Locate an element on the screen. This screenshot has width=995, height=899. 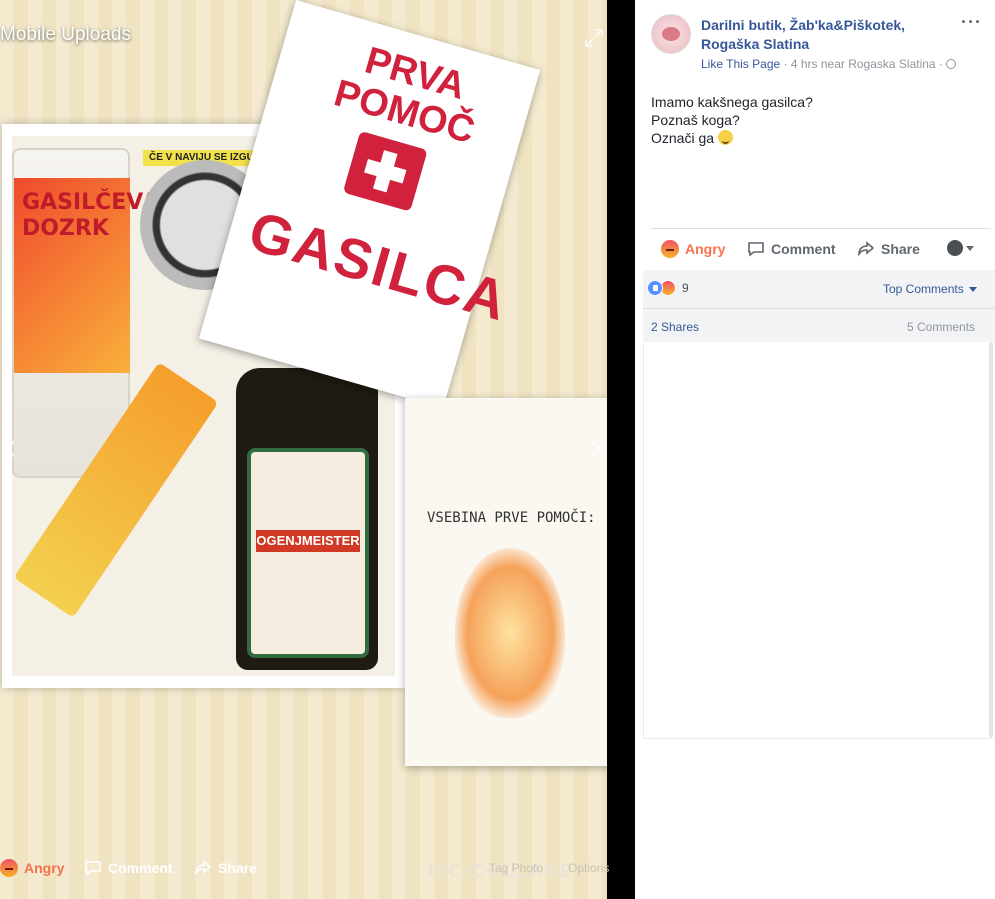
share-button: Share is located at coordinates (888, 249).